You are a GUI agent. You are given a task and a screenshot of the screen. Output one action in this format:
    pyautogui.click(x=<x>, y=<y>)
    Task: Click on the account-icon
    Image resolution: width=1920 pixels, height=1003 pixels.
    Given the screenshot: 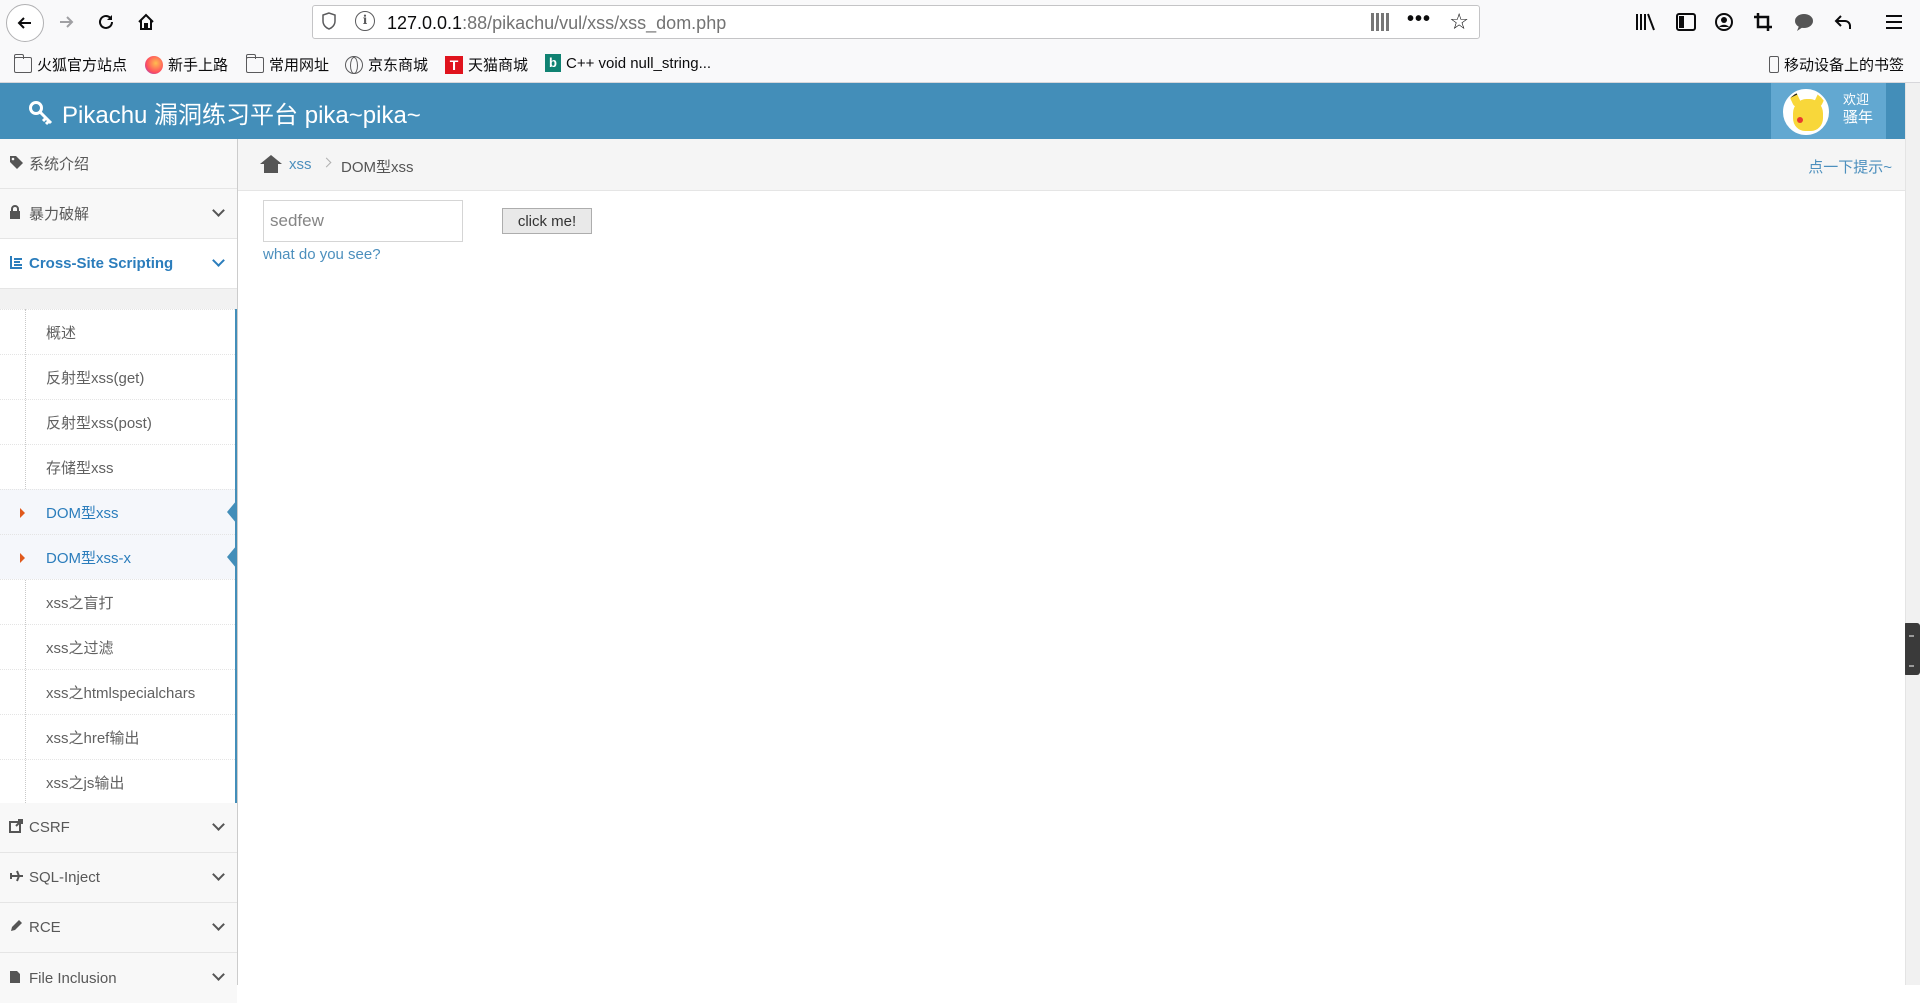 What is the action you would take?
    pyautogui.click(x=1724, y=22)
    